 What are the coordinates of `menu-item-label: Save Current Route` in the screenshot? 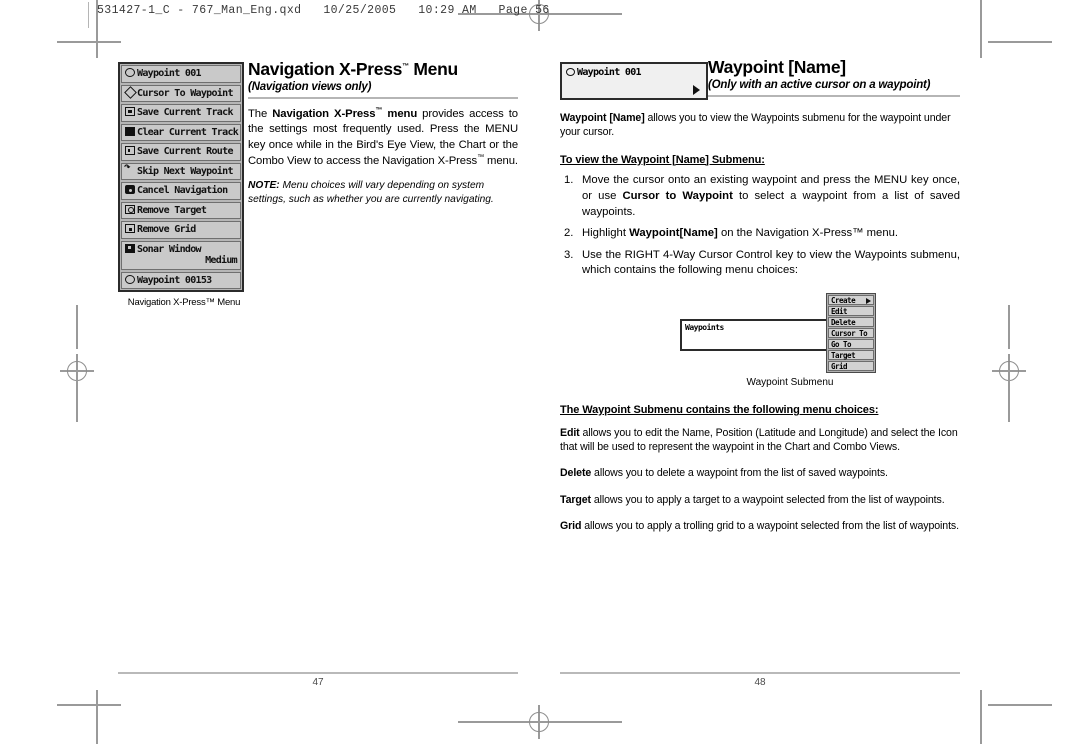 It's located at (185, 151).